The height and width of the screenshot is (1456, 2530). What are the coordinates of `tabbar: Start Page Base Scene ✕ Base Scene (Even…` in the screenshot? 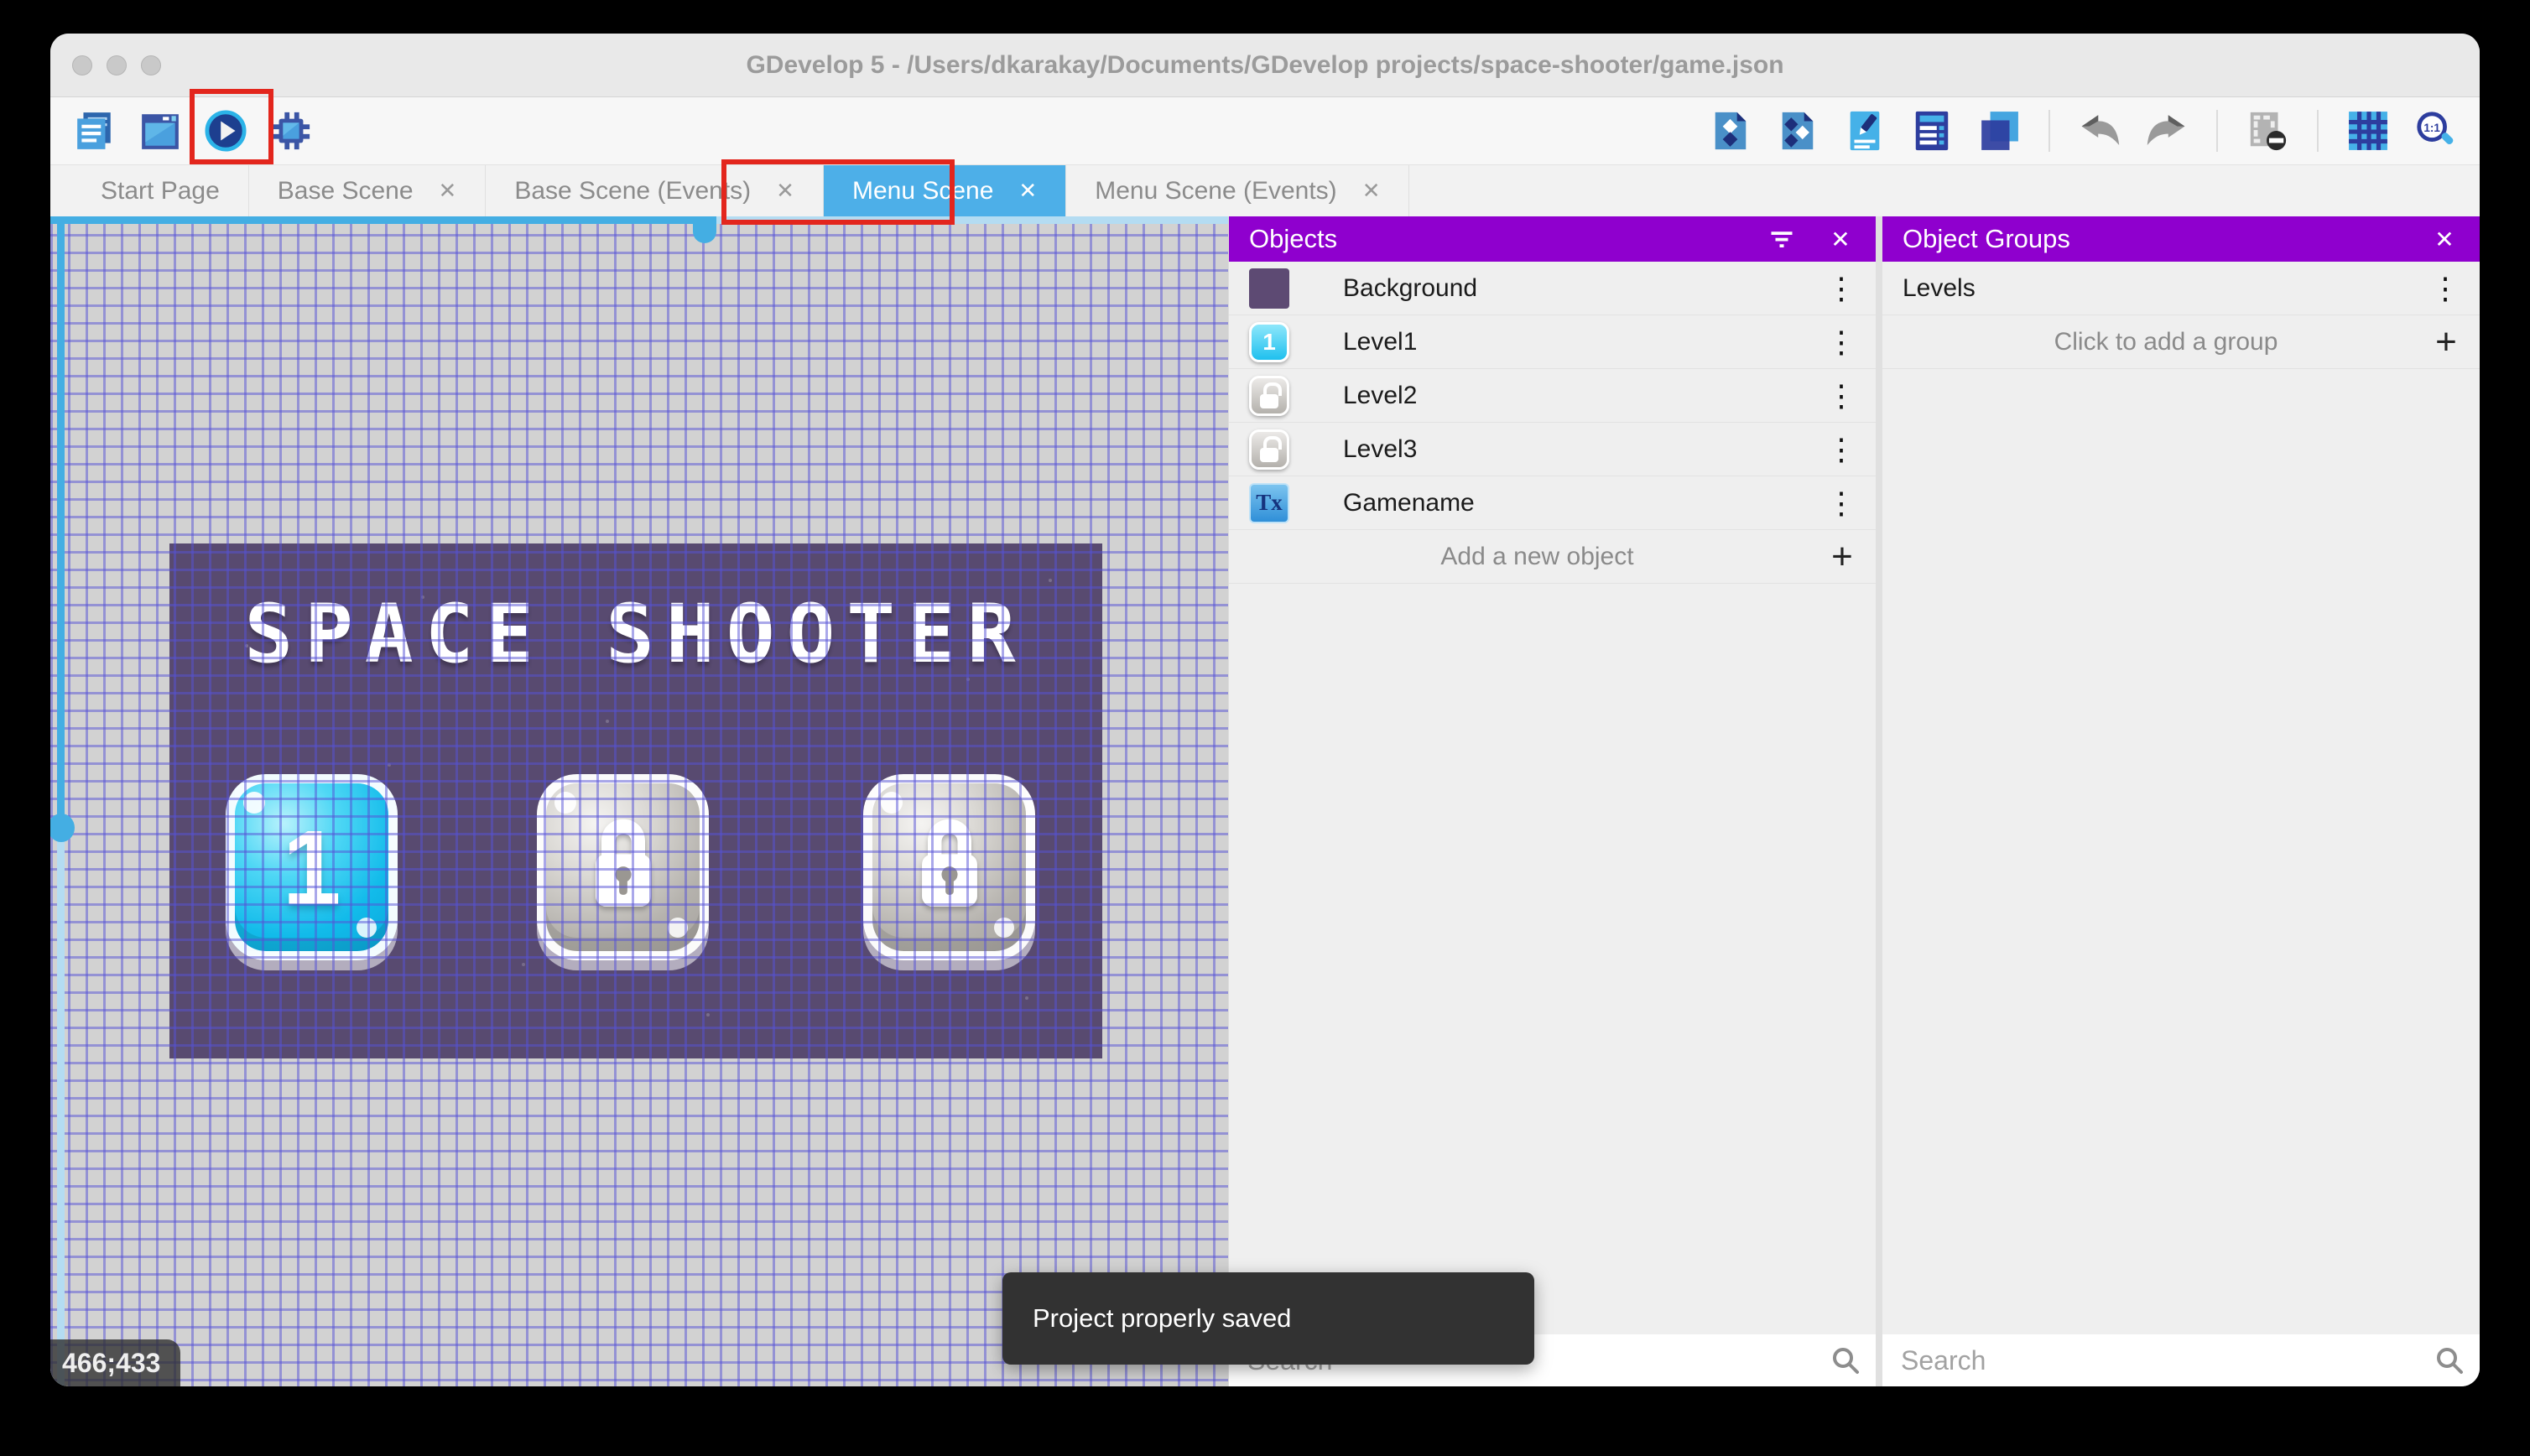 It's located at (1265, 190).